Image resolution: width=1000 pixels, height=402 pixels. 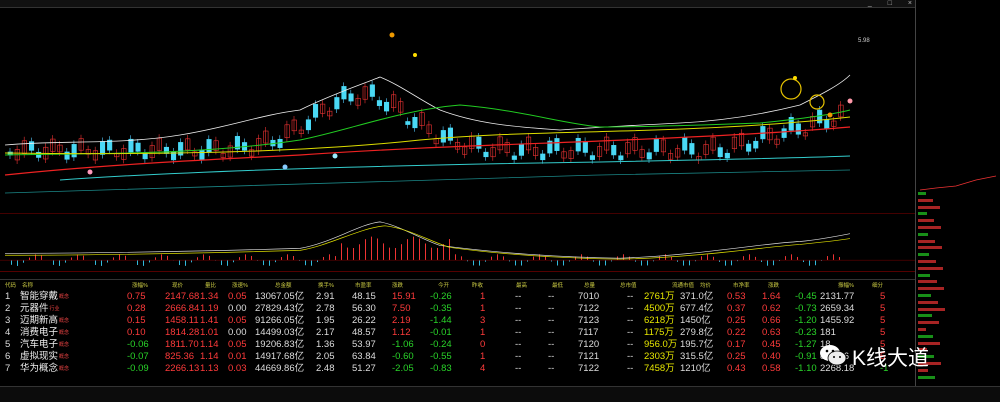 What do you see at coordinates (44, 357) in the screenshot?
I see `cell-name: 虚拟现实概念` at bounding box center [44, 357].